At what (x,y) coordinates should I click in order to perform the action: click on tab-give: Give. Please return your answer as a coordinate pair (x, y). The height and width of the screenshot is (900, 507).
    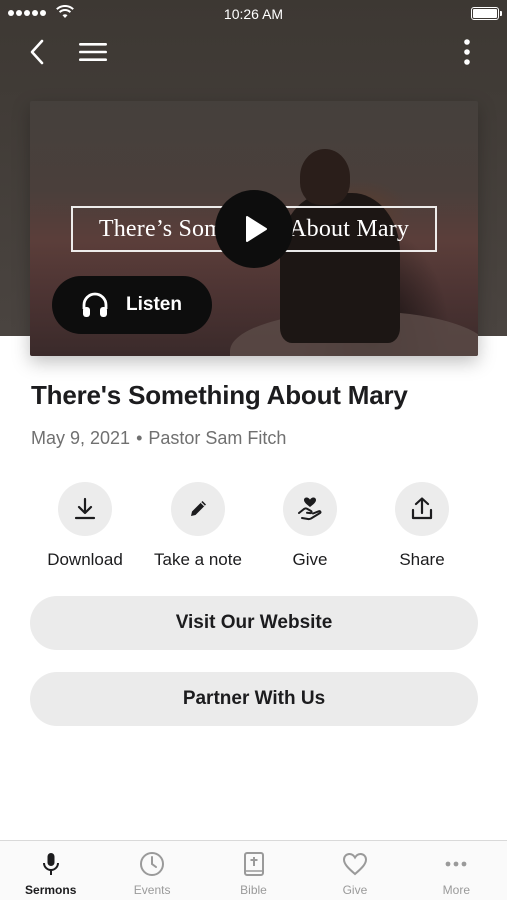
    Looking at the image, I should click on (354, 870).